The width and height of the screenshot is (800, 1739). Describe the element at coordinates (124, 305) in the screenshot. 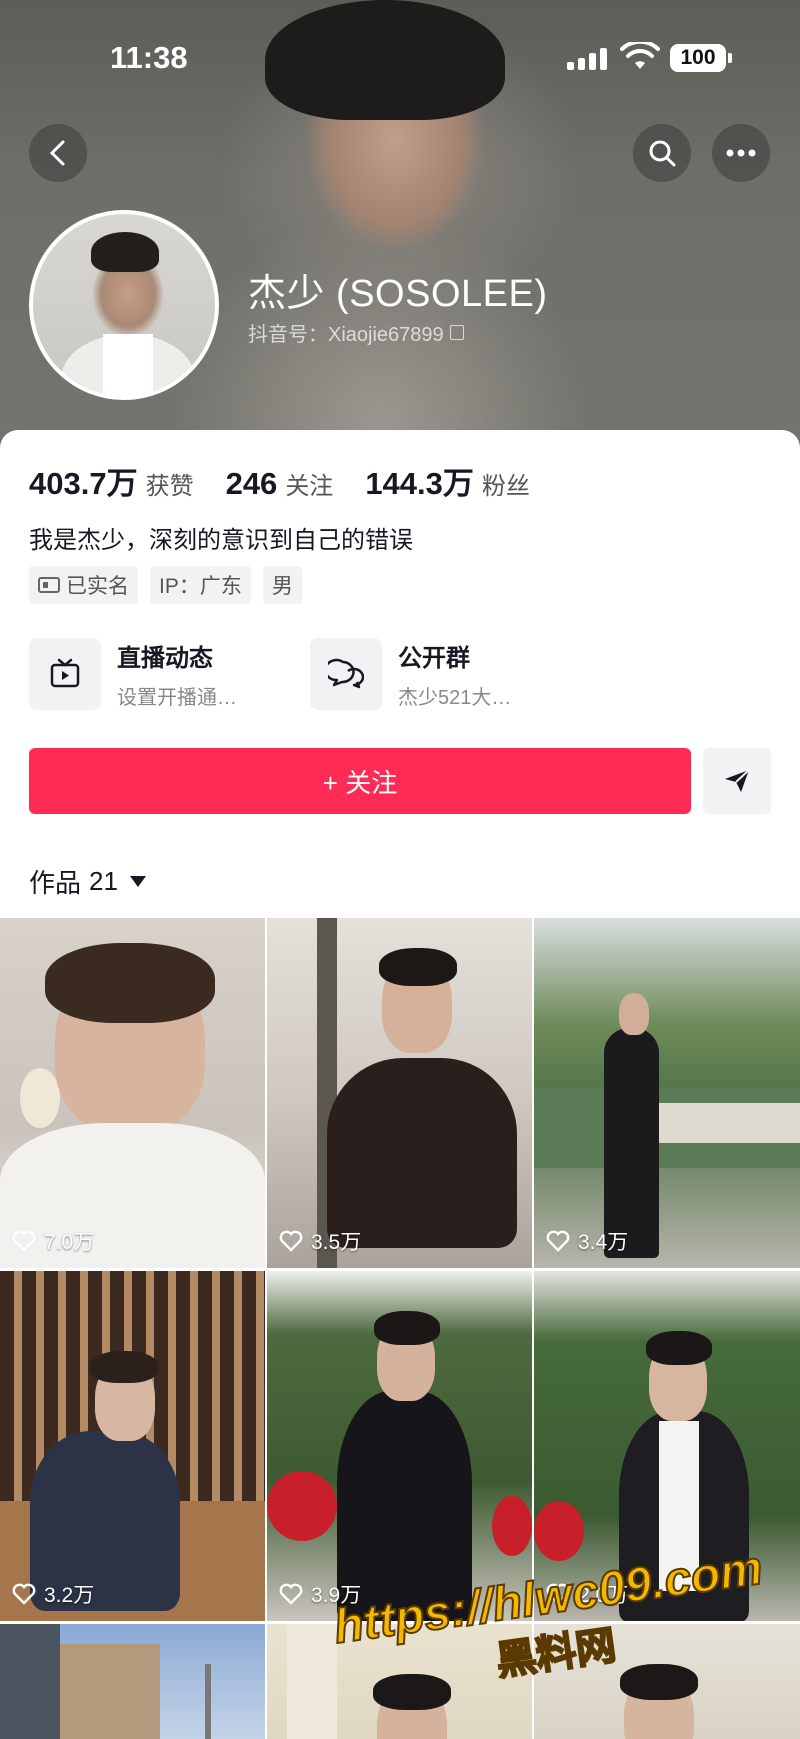

I see `avatar` at that location.